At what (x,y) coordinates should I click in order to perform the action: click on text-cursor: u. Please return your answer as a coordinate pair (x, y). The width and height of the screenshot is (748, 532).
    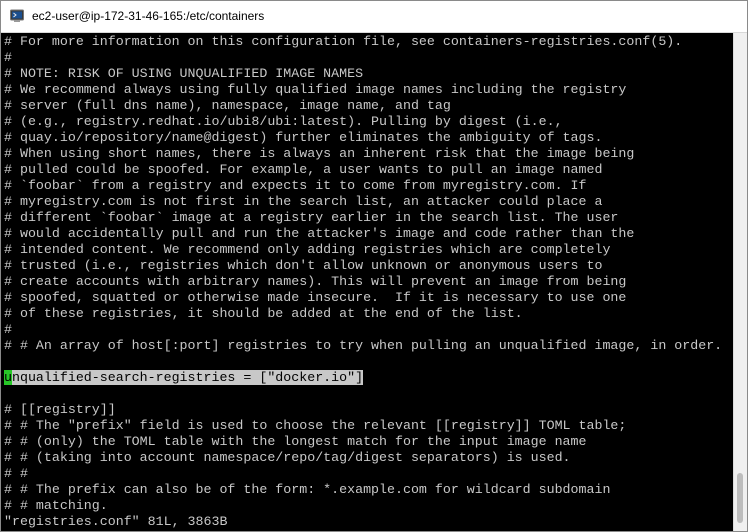
    Looking at the image, I should click on (8, 377).